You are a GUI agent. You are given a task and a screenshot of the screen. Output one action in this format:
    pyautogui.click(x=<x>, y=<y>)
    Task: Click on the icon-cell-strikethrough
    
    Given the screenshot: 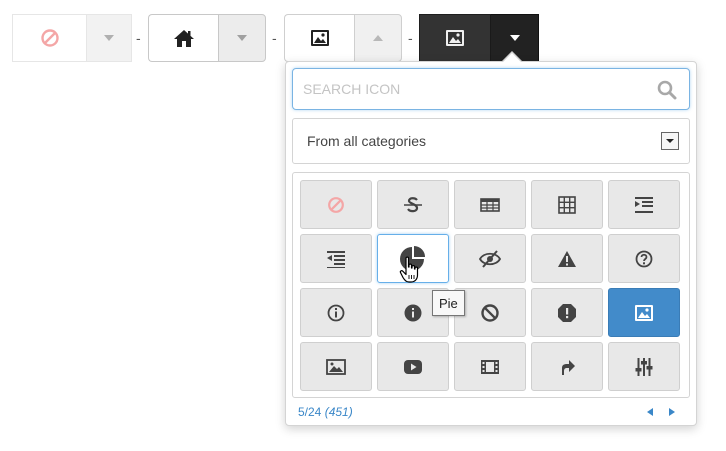 What is the action you would take?
    pyautogui.click(x=413, y=204)
    